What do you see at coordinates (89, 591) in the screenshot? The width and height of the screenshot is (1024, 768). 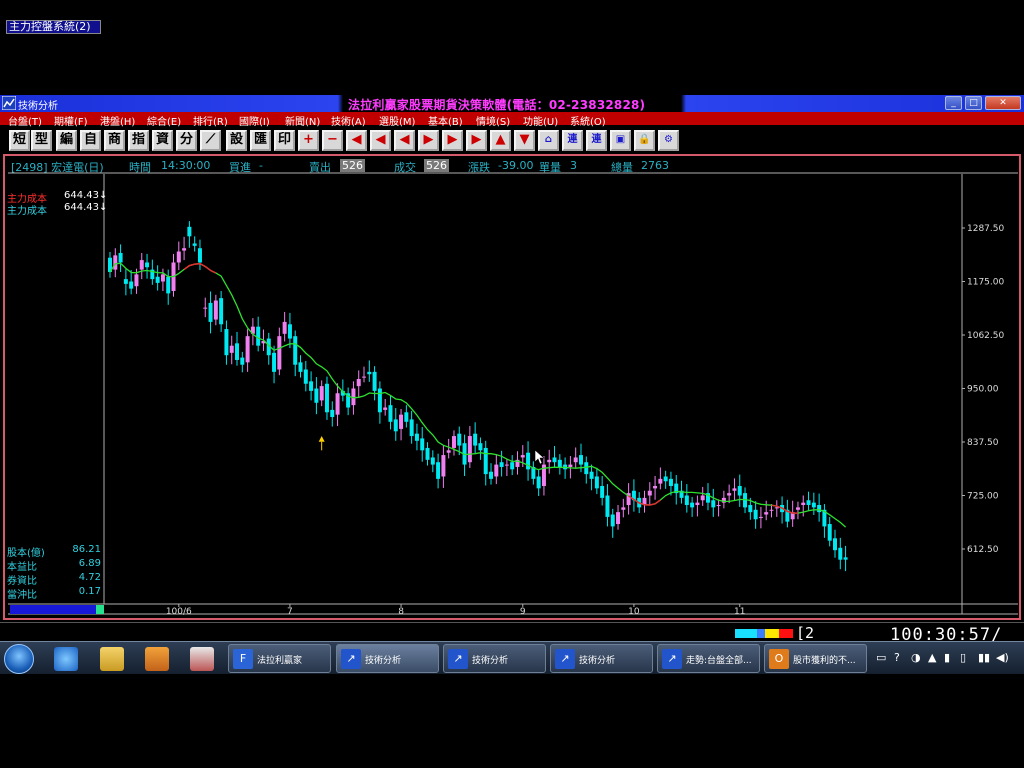 I see `stat-value: 0.17` at bounding box center [89, 591].